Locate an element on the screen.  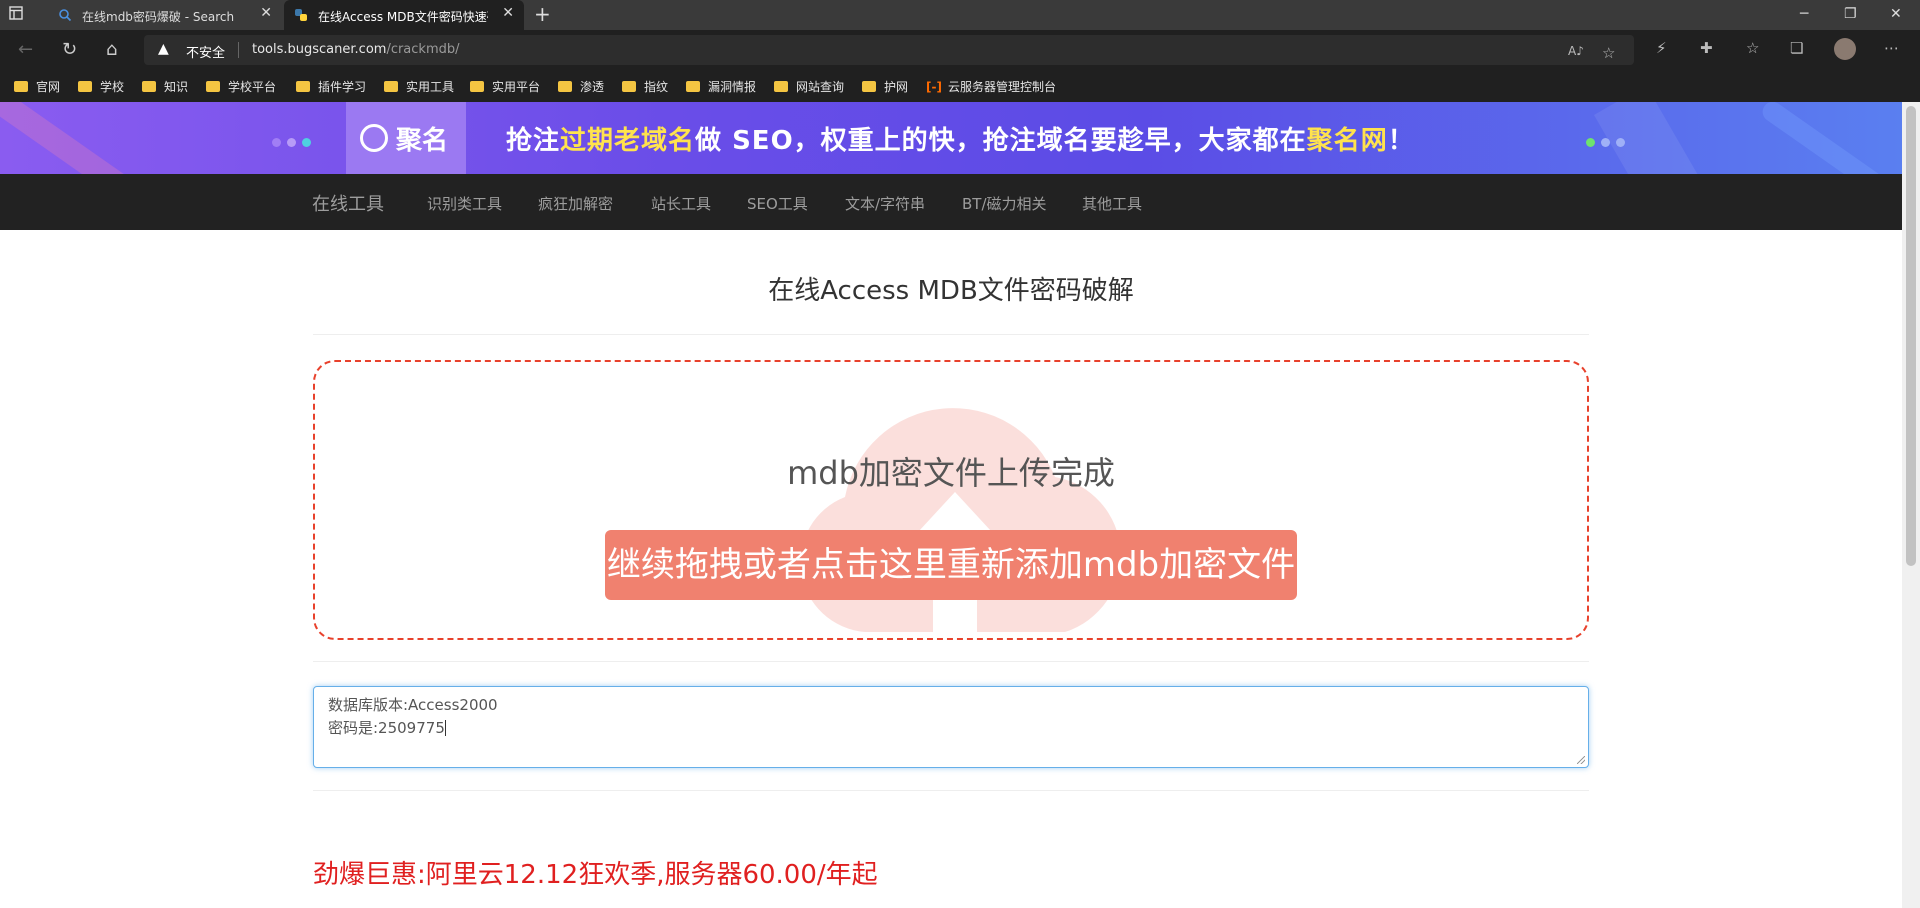
bookmark-label: 云服务器管理控制台 is located at coordinates (1001, 87).